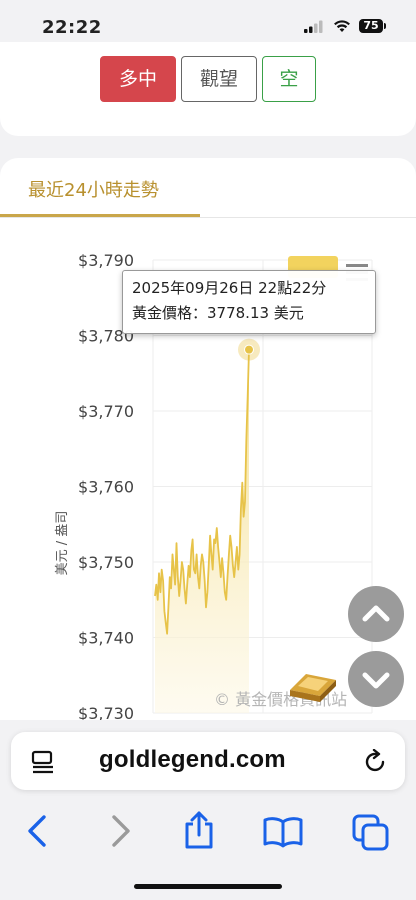  I want to click on battery-icon: 75, so click(371, 26).